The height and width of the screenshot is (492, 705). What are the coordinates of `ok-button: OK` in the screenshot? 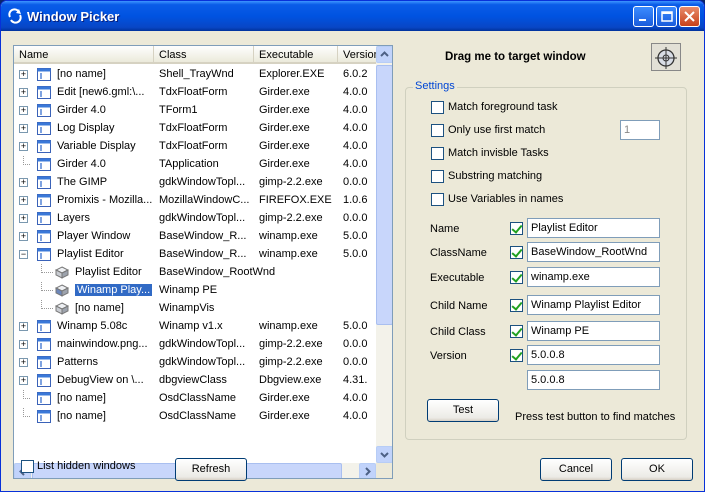 It's located at (657, 469).